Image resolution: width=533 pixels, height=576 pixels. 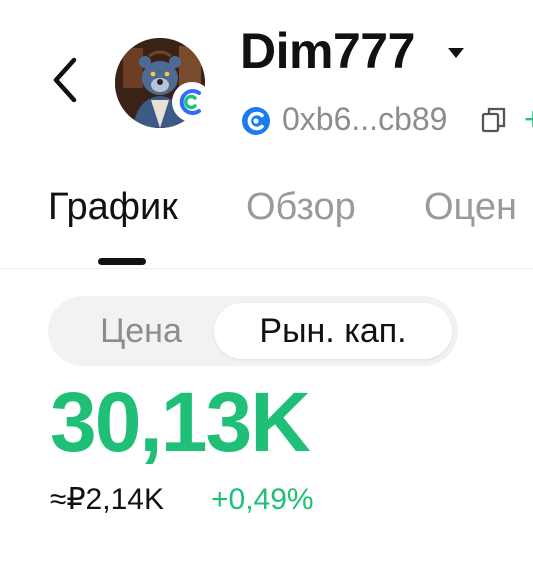 I want to click on copy-address-button, so click(x=494, y=120).